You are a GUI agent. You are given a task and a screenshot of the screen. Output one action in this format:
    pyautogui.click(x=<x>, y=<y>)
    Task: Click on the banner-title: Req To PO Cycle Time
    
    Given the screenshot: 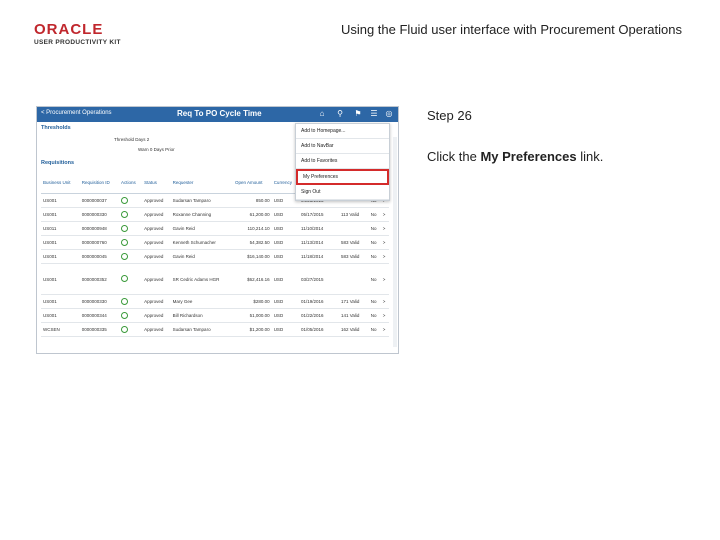 What is the action you would take?
    pyautogui.click(x=219, y=113)
    